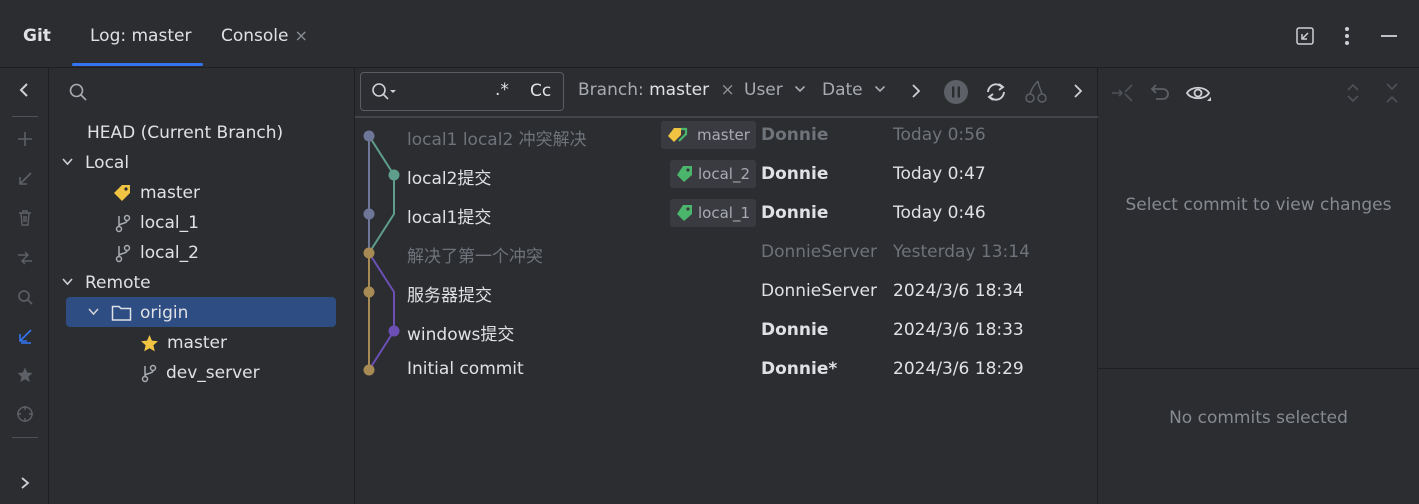  Describe the element at coordinates (149, 343) in the screenshot. I see `star-icon` at that location.